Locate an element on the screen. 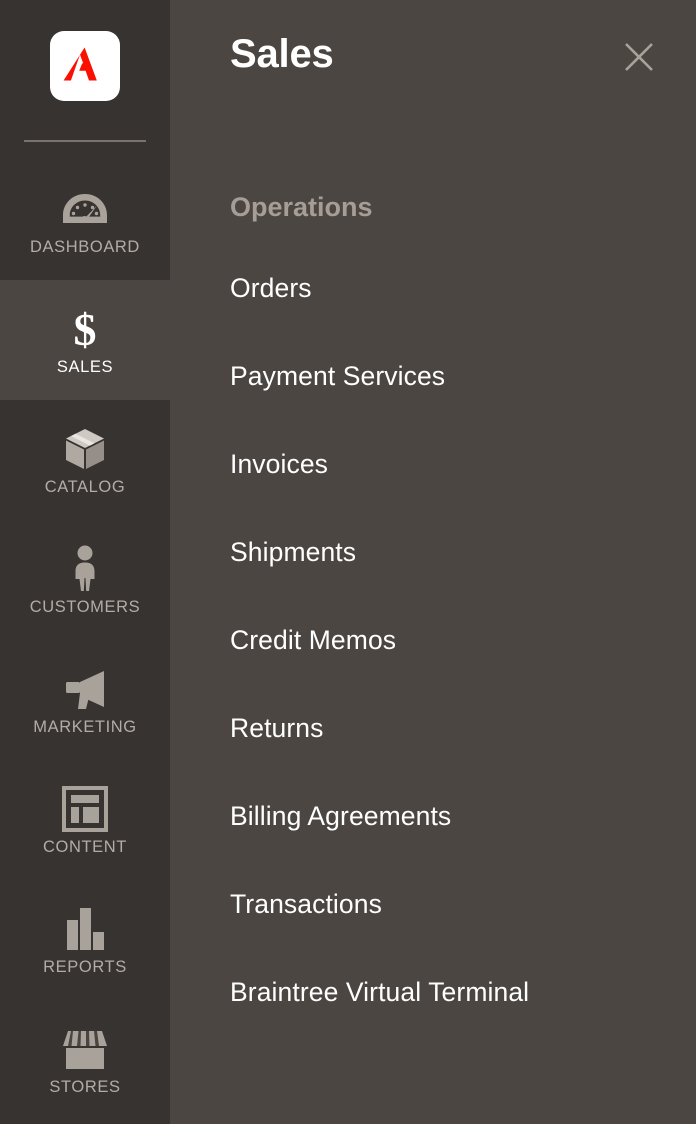 This screenshot has height=1124, width=696. menu-item-credit-memos: Credit Memos is located at coordinates (433, 671).